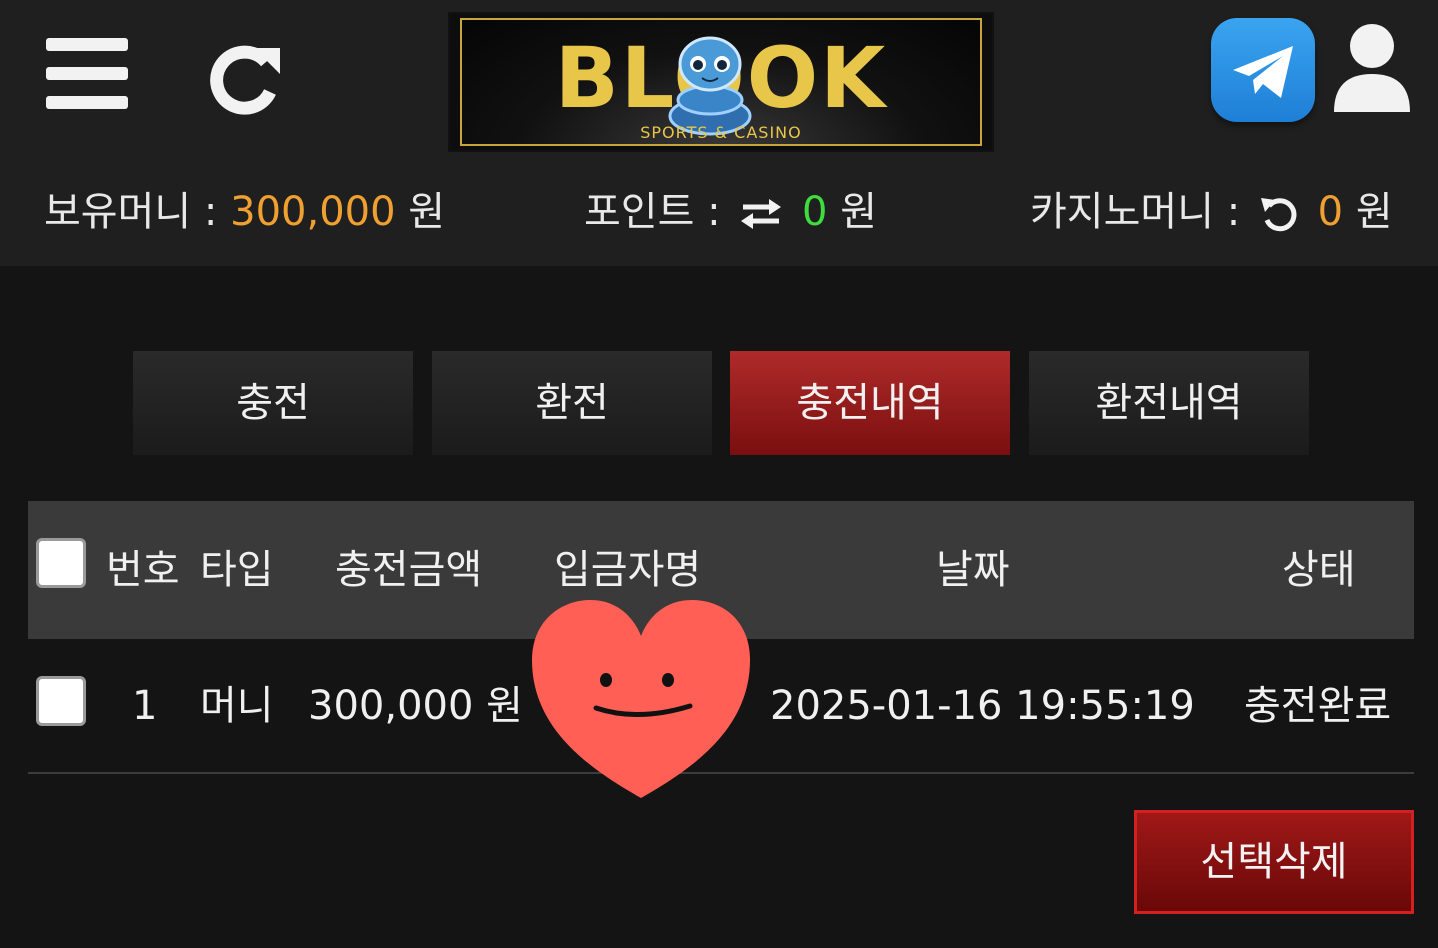  What do you see at coordinates (237, 706) in the screenshot?
I see `cell-type: 머니` at bounding box center [237, 706].